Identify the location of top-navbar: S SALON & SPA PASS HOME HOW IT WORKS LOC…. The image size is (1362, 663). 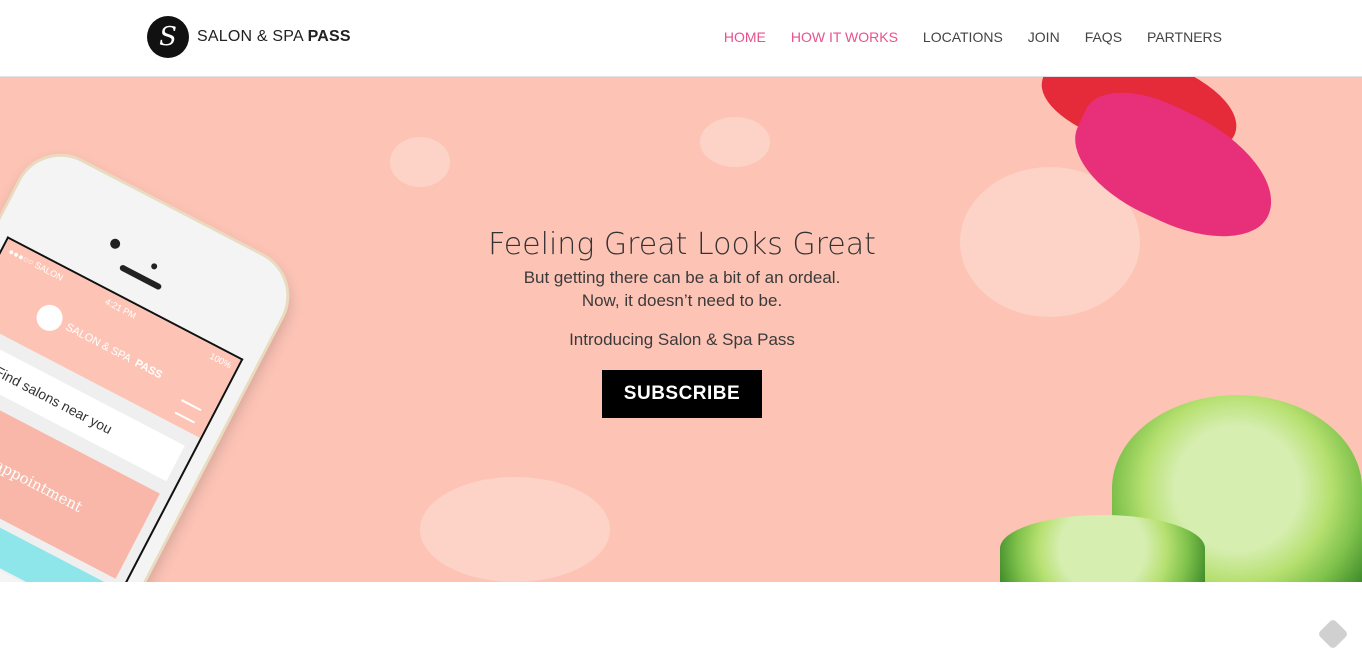
(681, 38).